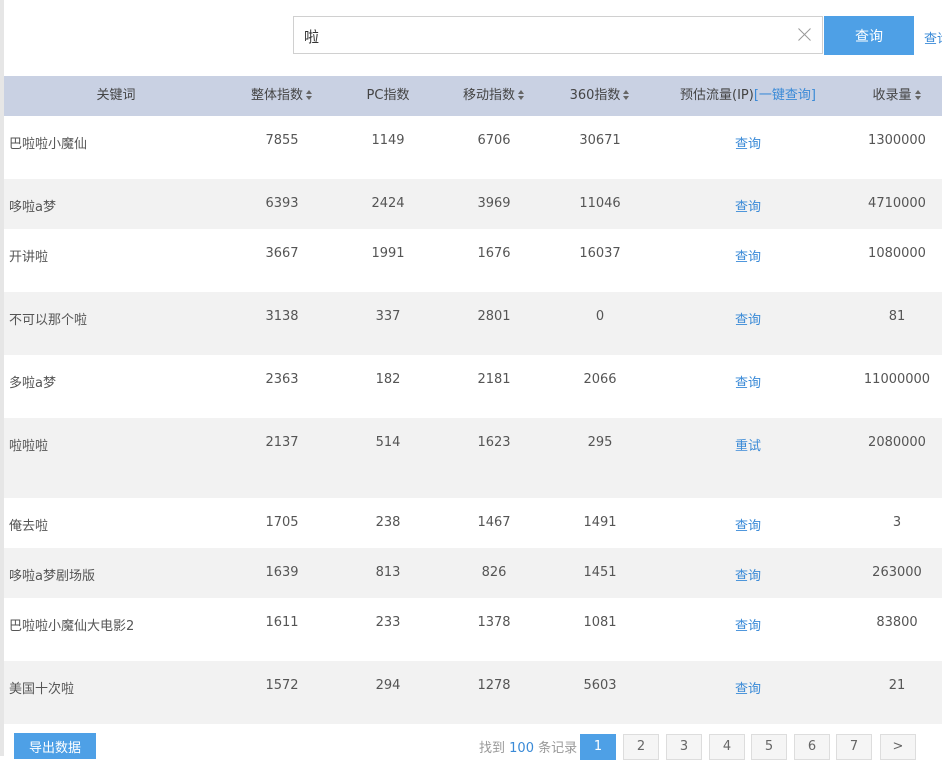 The height and width of the screenshot is (760, 942). Describe the element at coordinates (598, 747) in the screenshot. I see `page-button-1: 1` at that location.